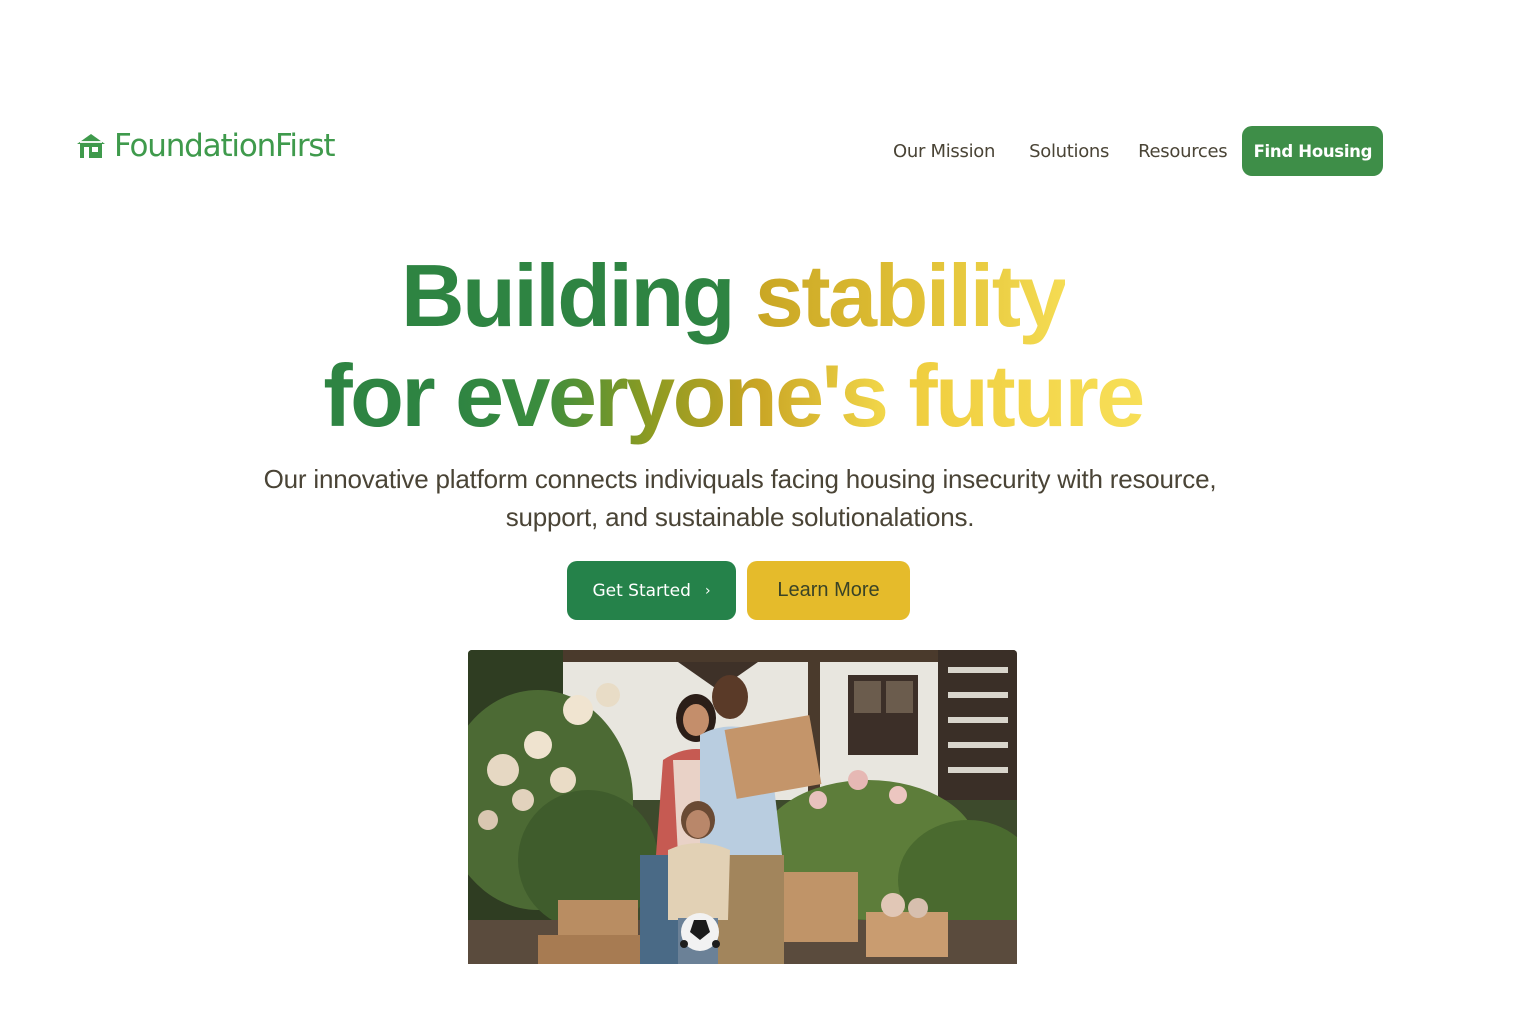  I want to click on nav-solutions: Solutions, so click(1069, 151).